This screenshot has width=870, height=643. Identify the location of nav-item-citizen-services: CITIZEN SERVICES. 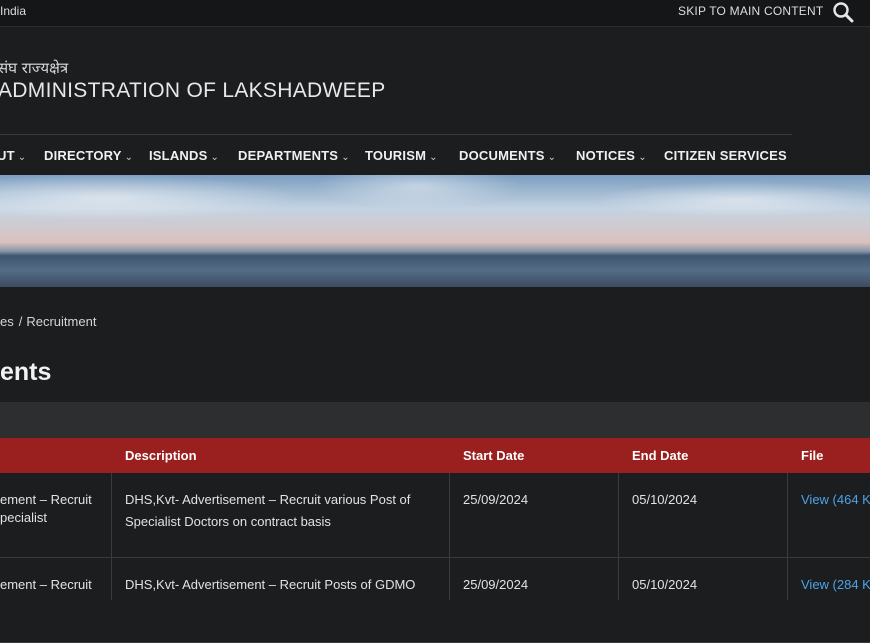
(725, 155).